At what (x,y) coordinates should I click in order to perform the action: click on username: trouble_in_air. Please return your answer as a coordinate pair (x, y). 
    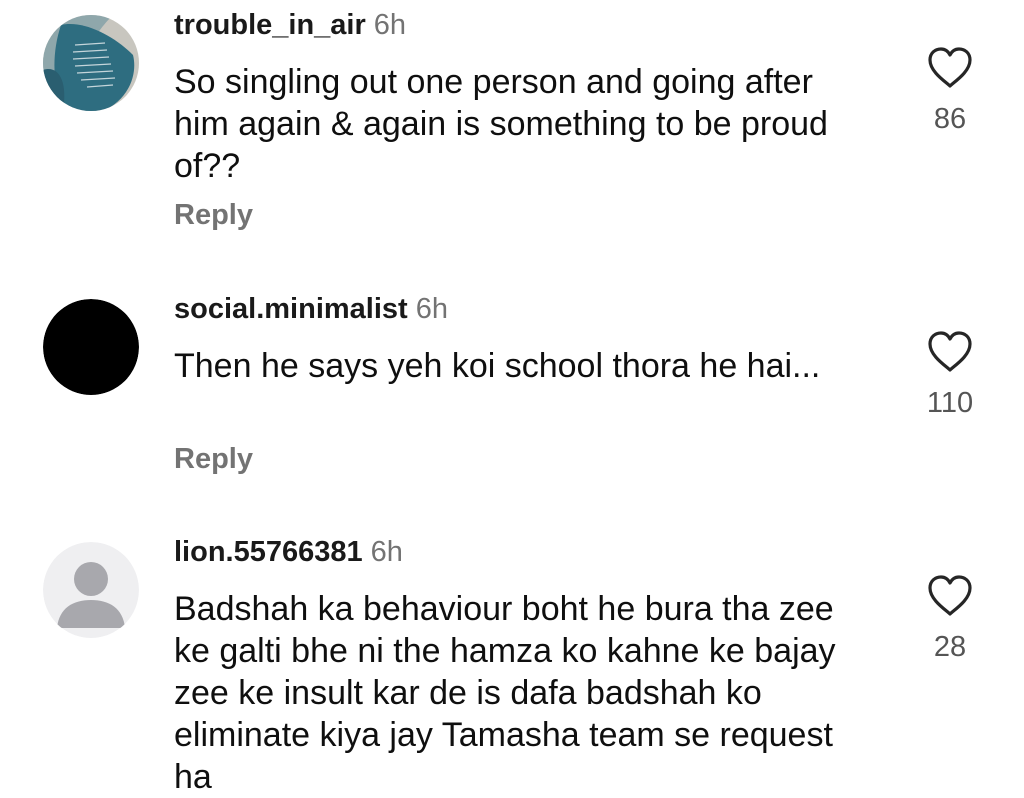
    Looking at the image, I should click on (270, 25).